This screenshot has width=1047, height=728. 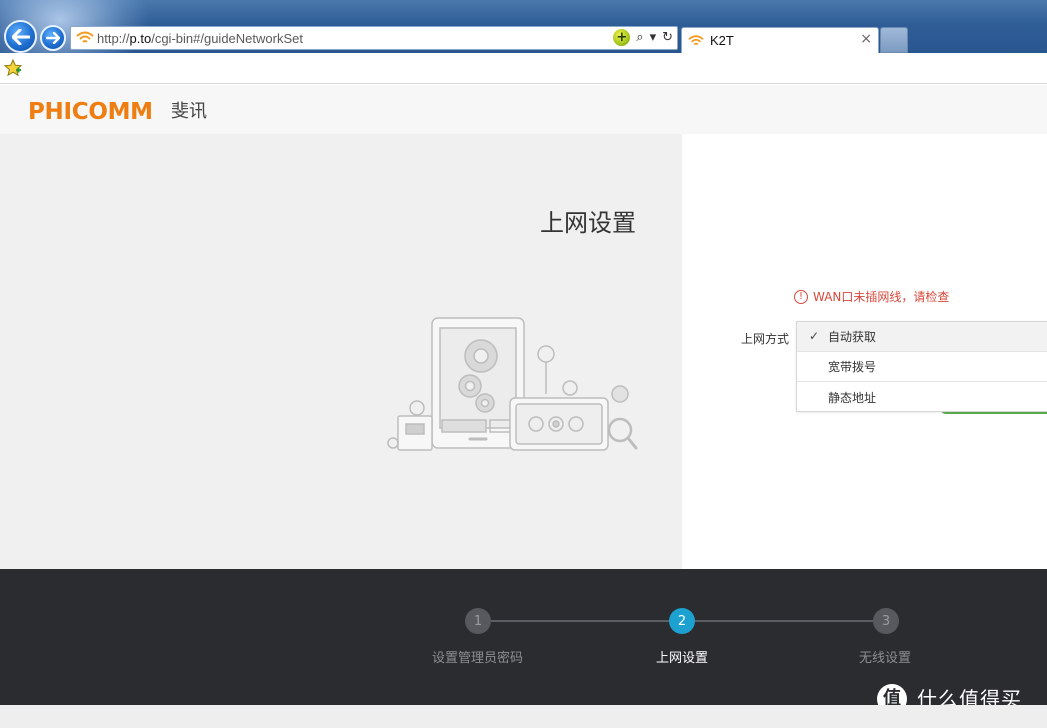 I want to click on logo-chinese: 斐讯, so click(x=189, y=111).